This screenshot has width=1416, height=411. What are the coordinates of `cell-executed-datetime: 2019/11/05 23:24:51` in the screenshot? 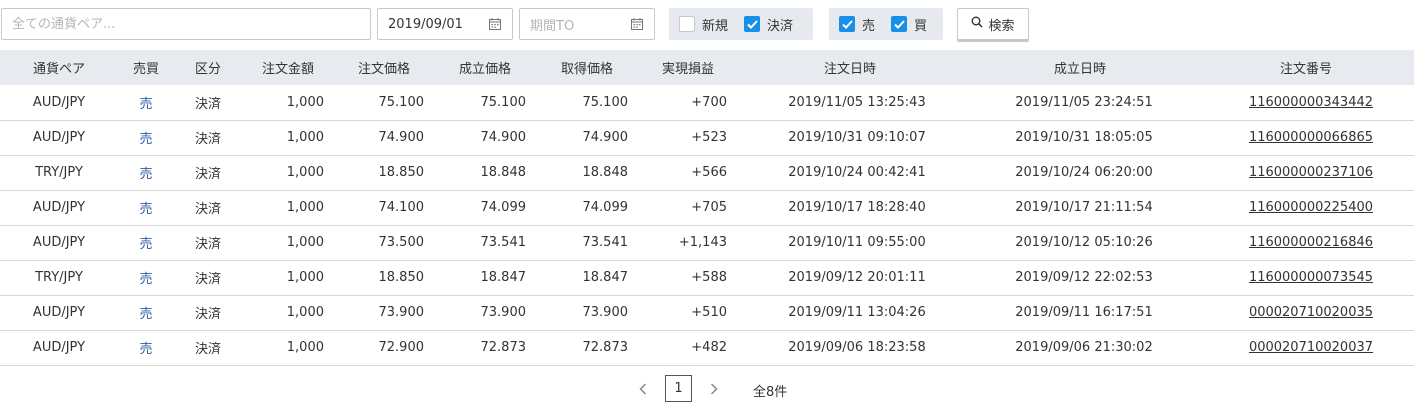 It's located at (1084, 102).